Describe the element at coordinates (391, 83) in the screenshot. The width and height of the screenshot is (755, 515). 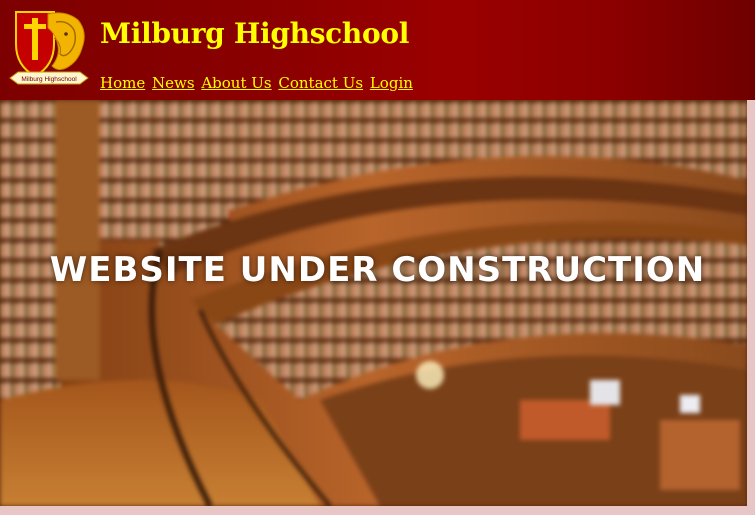
I see `nav-link-login: Login` at that location.